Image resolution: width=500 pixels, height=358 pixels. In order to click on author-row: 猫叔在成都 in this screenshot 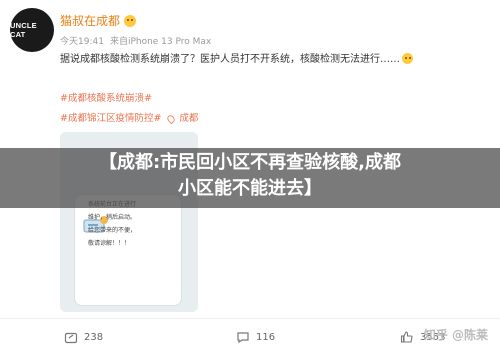, I will do `click(98, 20)`.